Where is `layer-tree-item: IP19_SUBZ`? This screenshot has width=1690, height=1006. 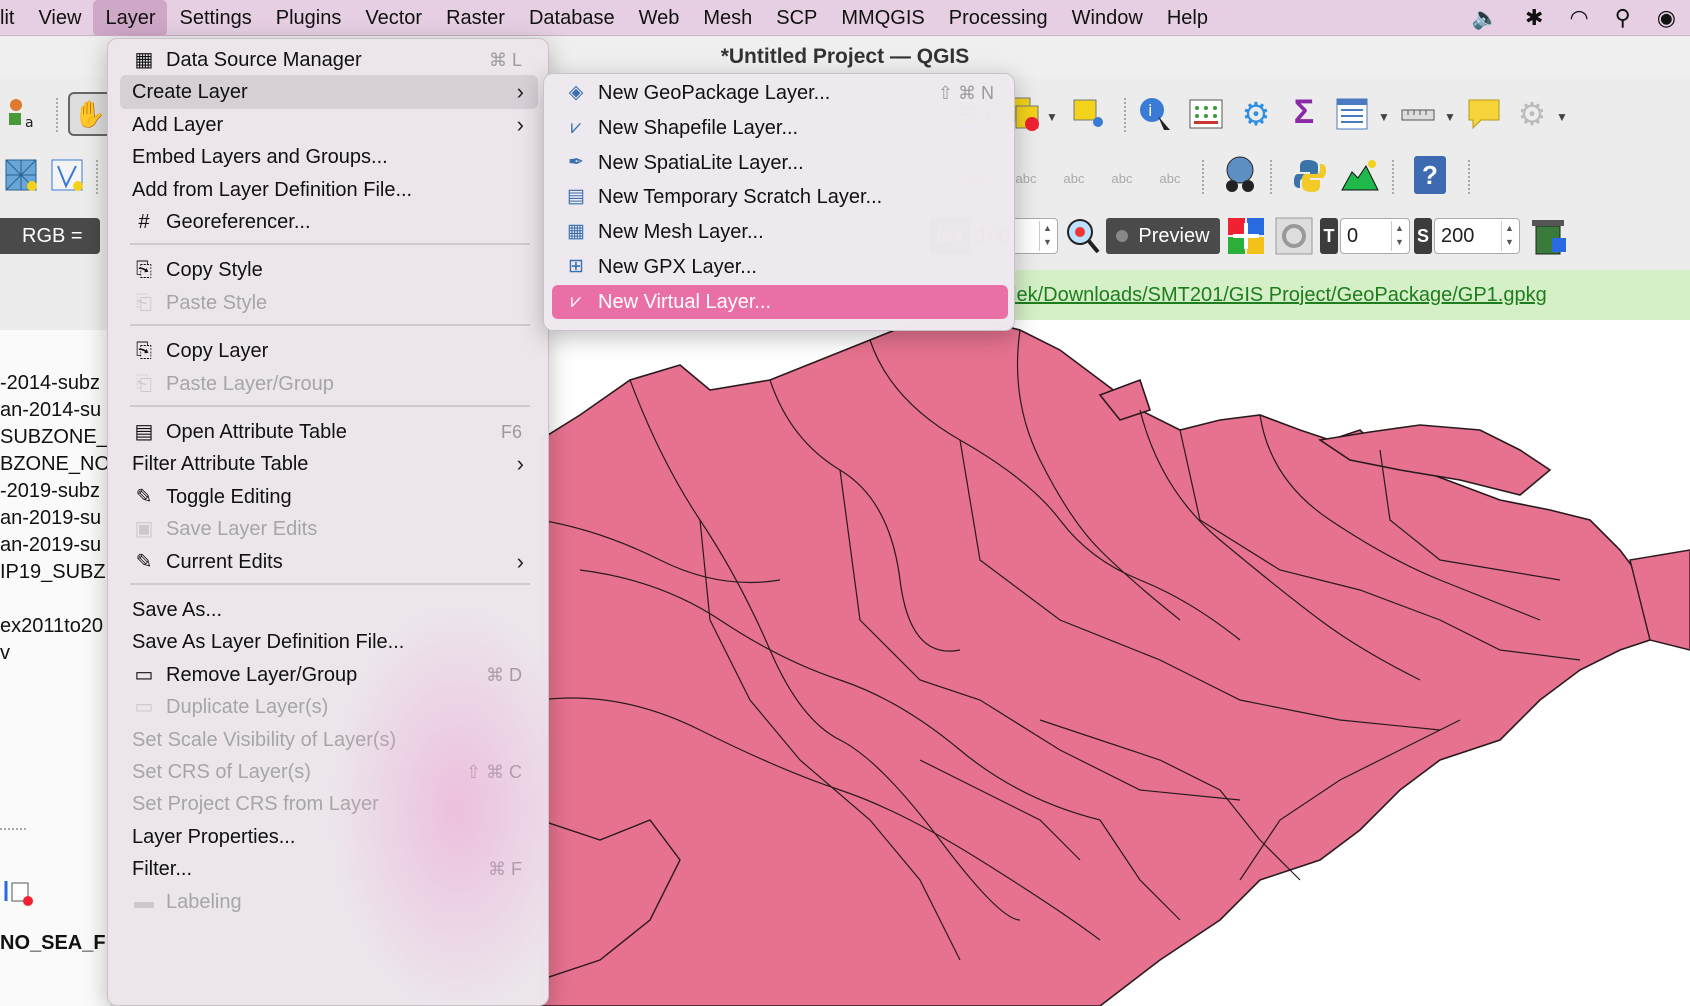
layer-tree-item: IP19_SUBZ is located at coordinates (53, 572).